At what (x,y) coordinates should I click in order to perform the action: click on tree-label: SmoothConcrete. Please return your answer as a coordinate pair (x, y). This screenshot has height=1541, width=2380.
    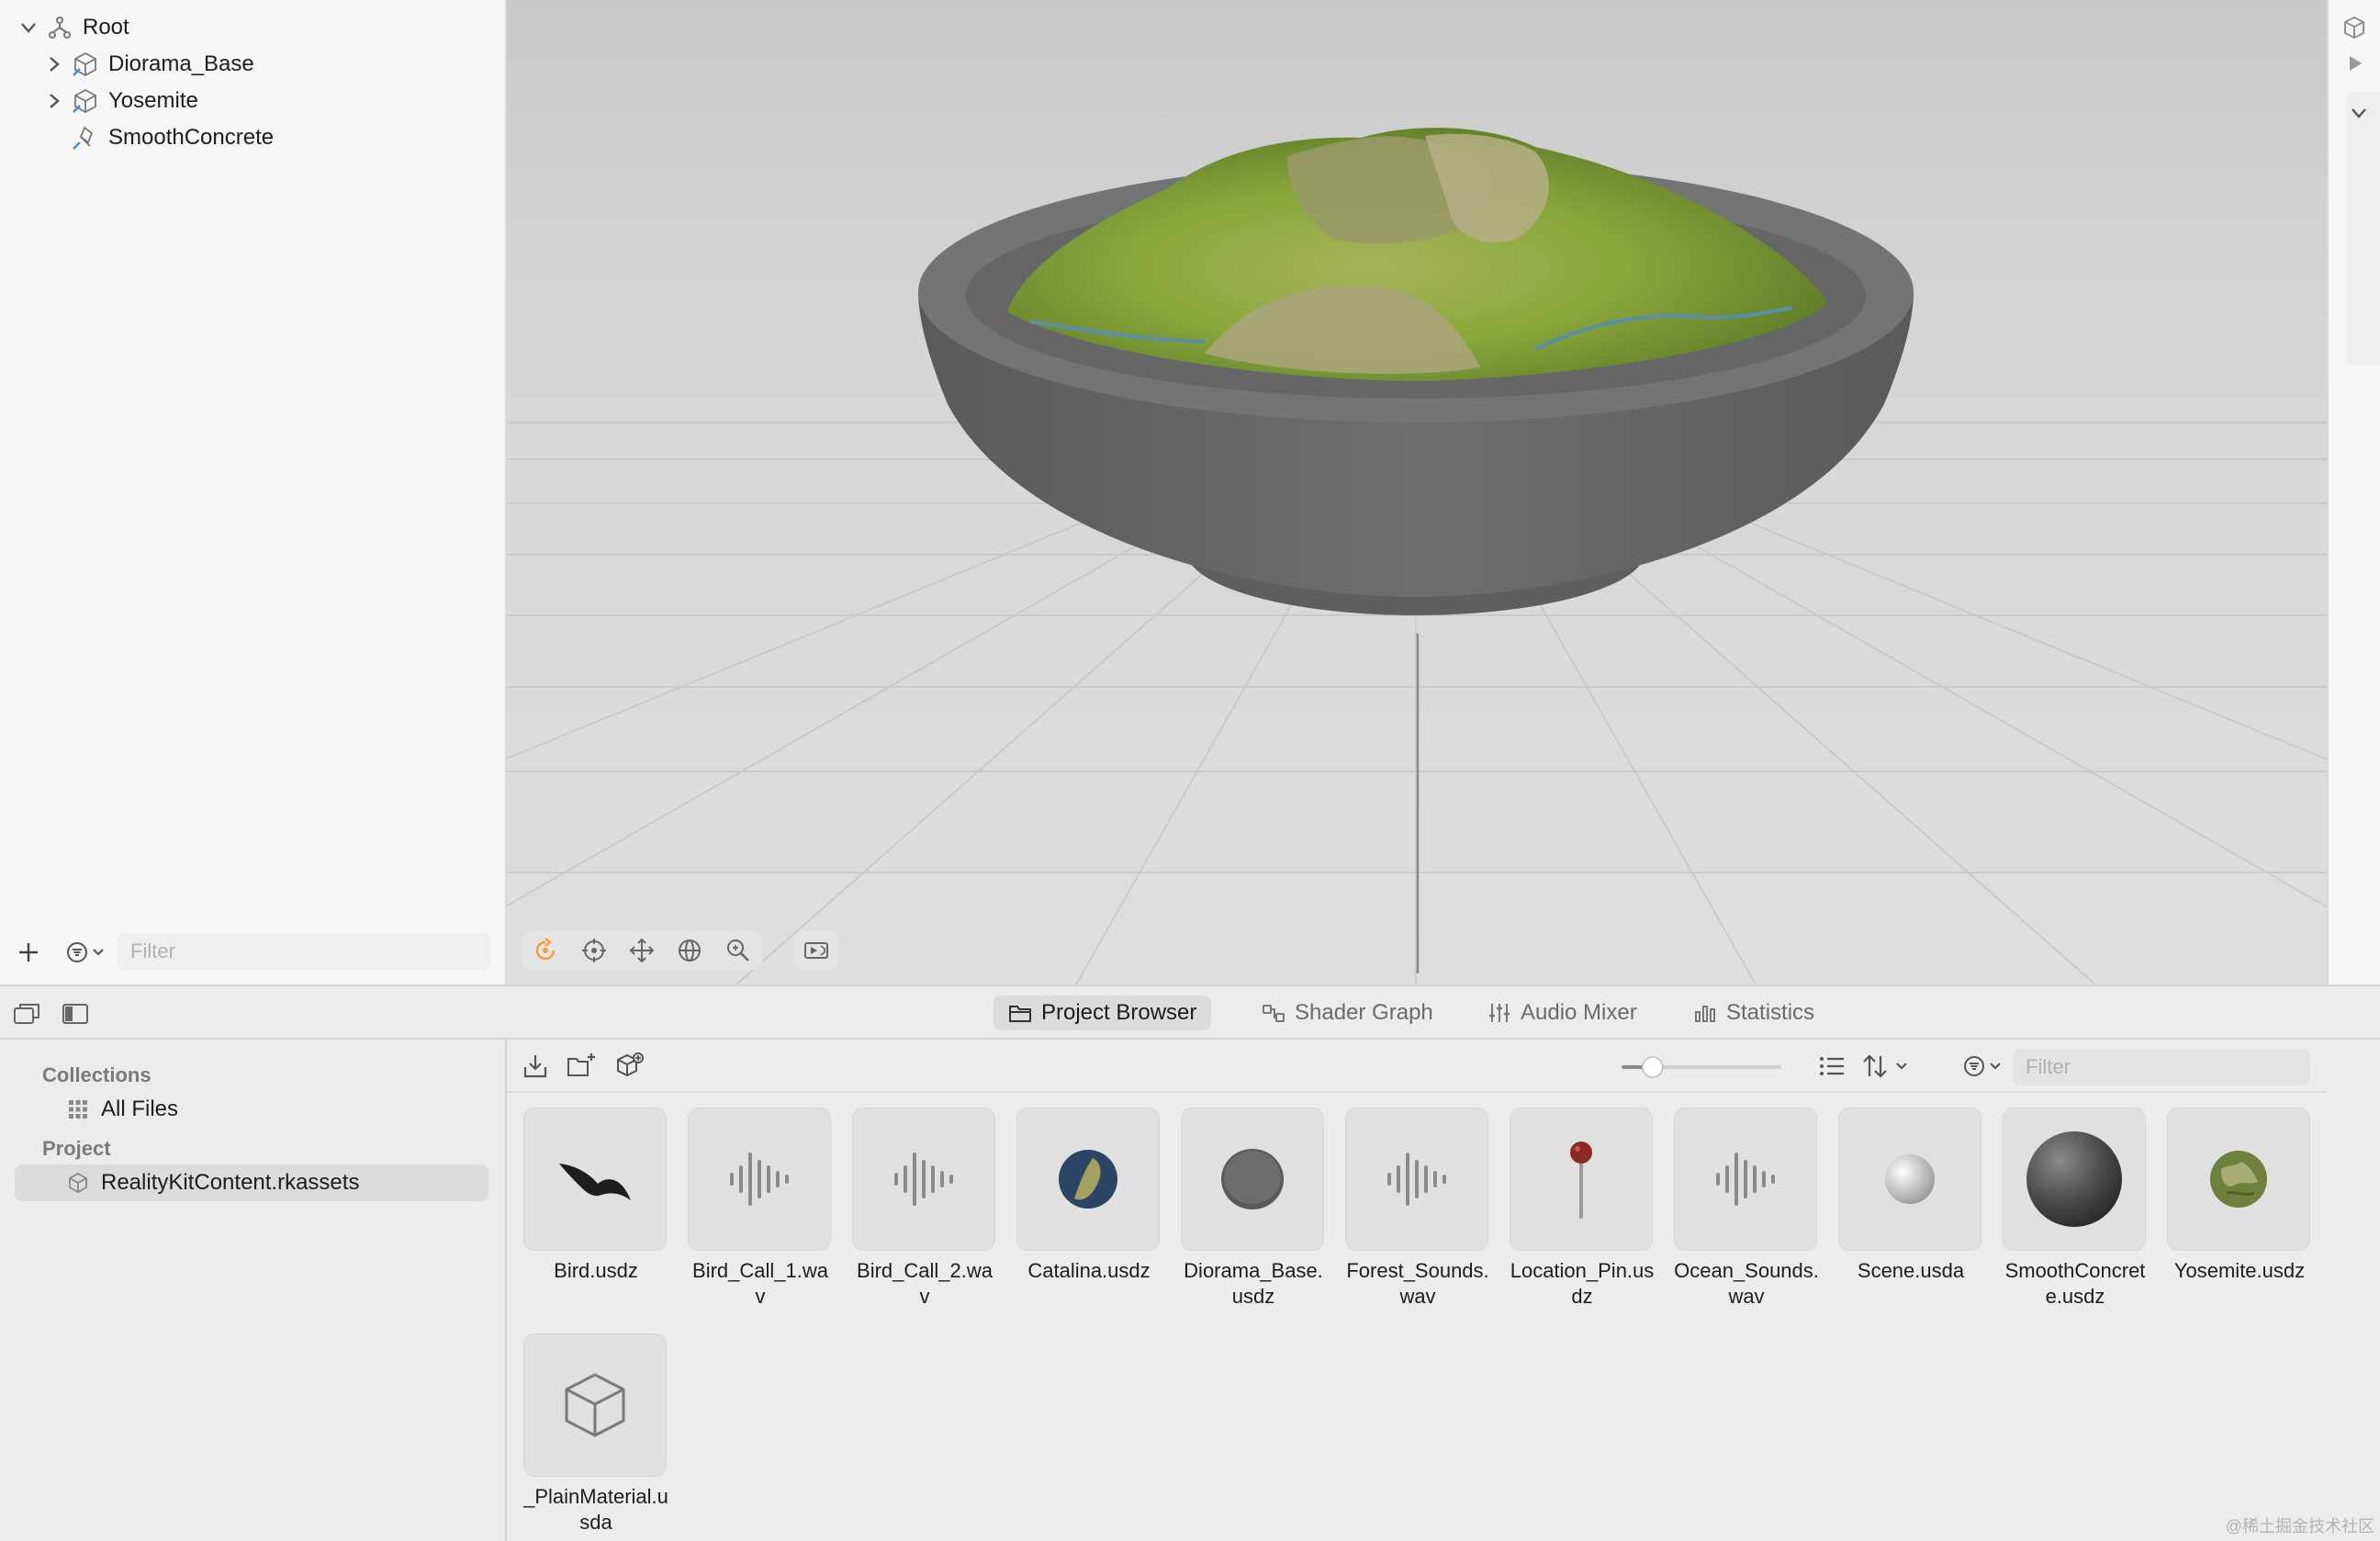
    Looking at the image, I should click on (191, 137).